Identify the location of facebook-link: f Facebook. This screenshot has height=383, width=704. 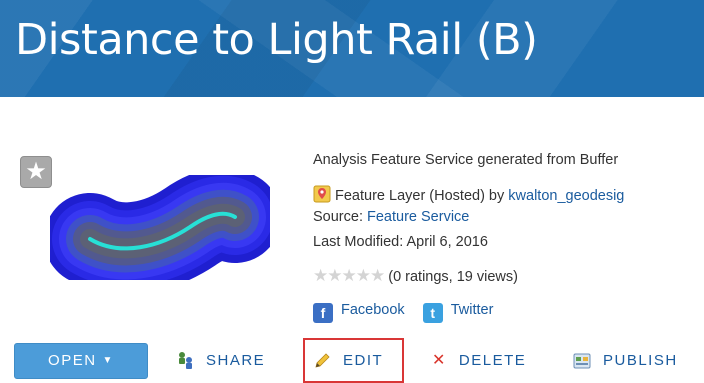
(361, 312).